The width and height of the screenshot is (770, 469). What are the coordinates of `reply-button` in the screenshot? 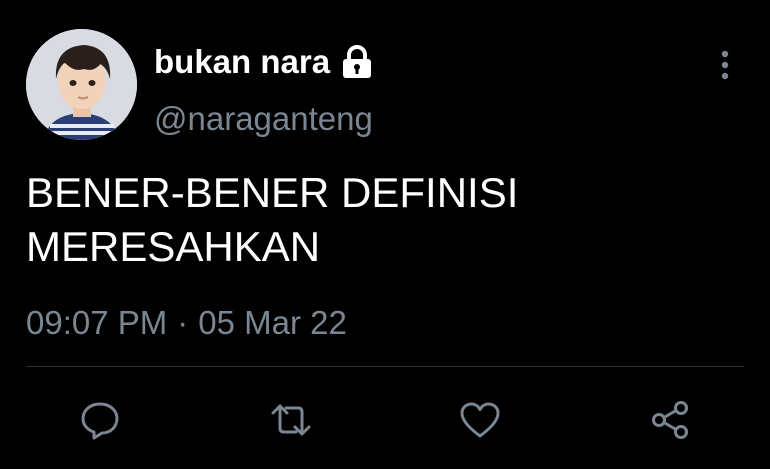 It's located at (100, 420).